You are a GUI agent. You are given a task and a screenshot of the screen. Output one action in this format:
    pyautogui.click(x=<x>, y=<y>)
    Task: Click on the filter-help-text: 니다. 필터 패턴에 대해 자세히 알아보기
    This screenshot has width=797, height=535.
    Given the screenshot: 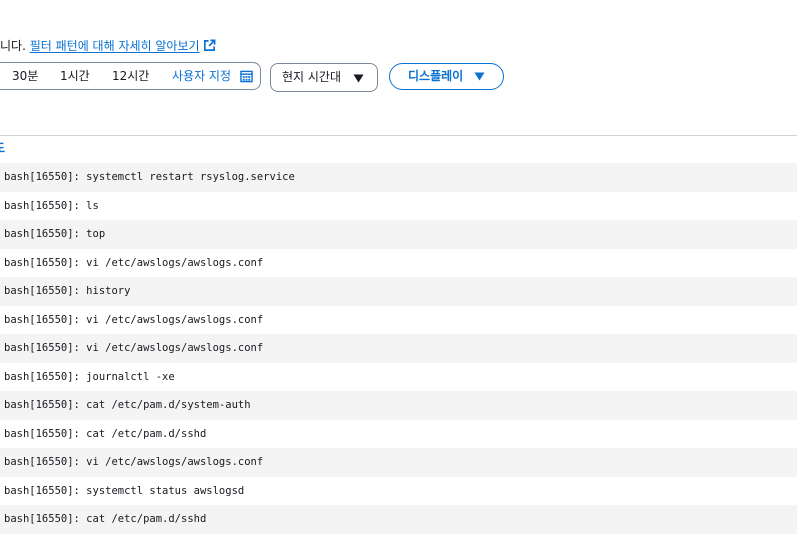 What is the action you would take?
    pyautogui.click(x=108, y=46)
    